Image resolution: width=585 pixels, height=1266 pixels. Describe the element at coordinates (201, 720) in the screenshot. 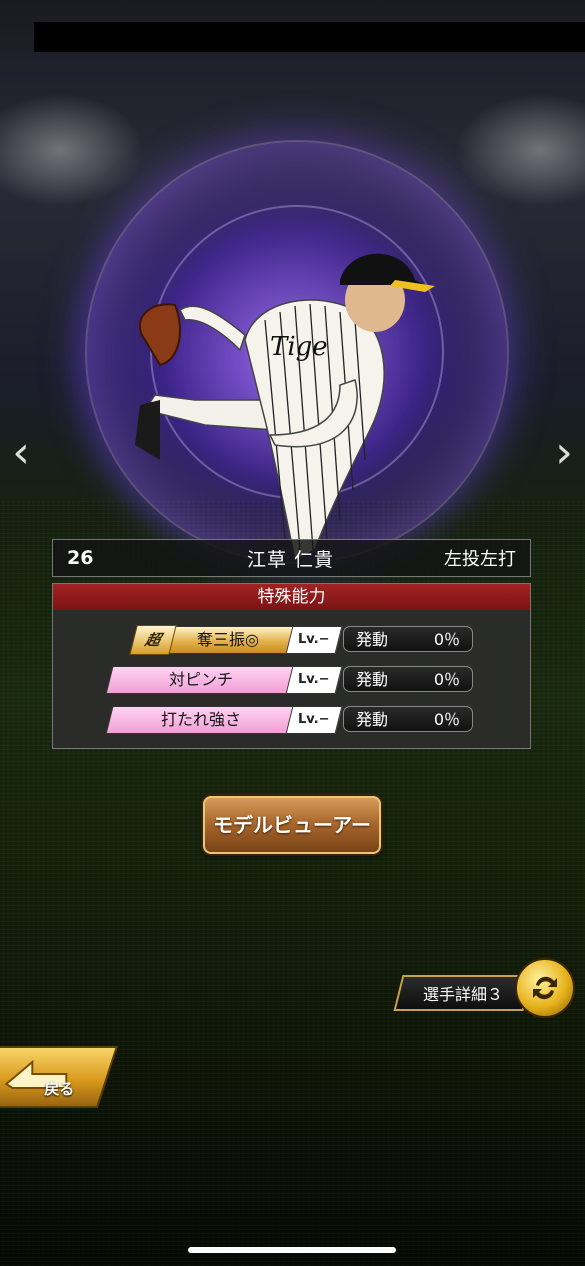

I see `ability-name: 打たれ強さ` at that location.